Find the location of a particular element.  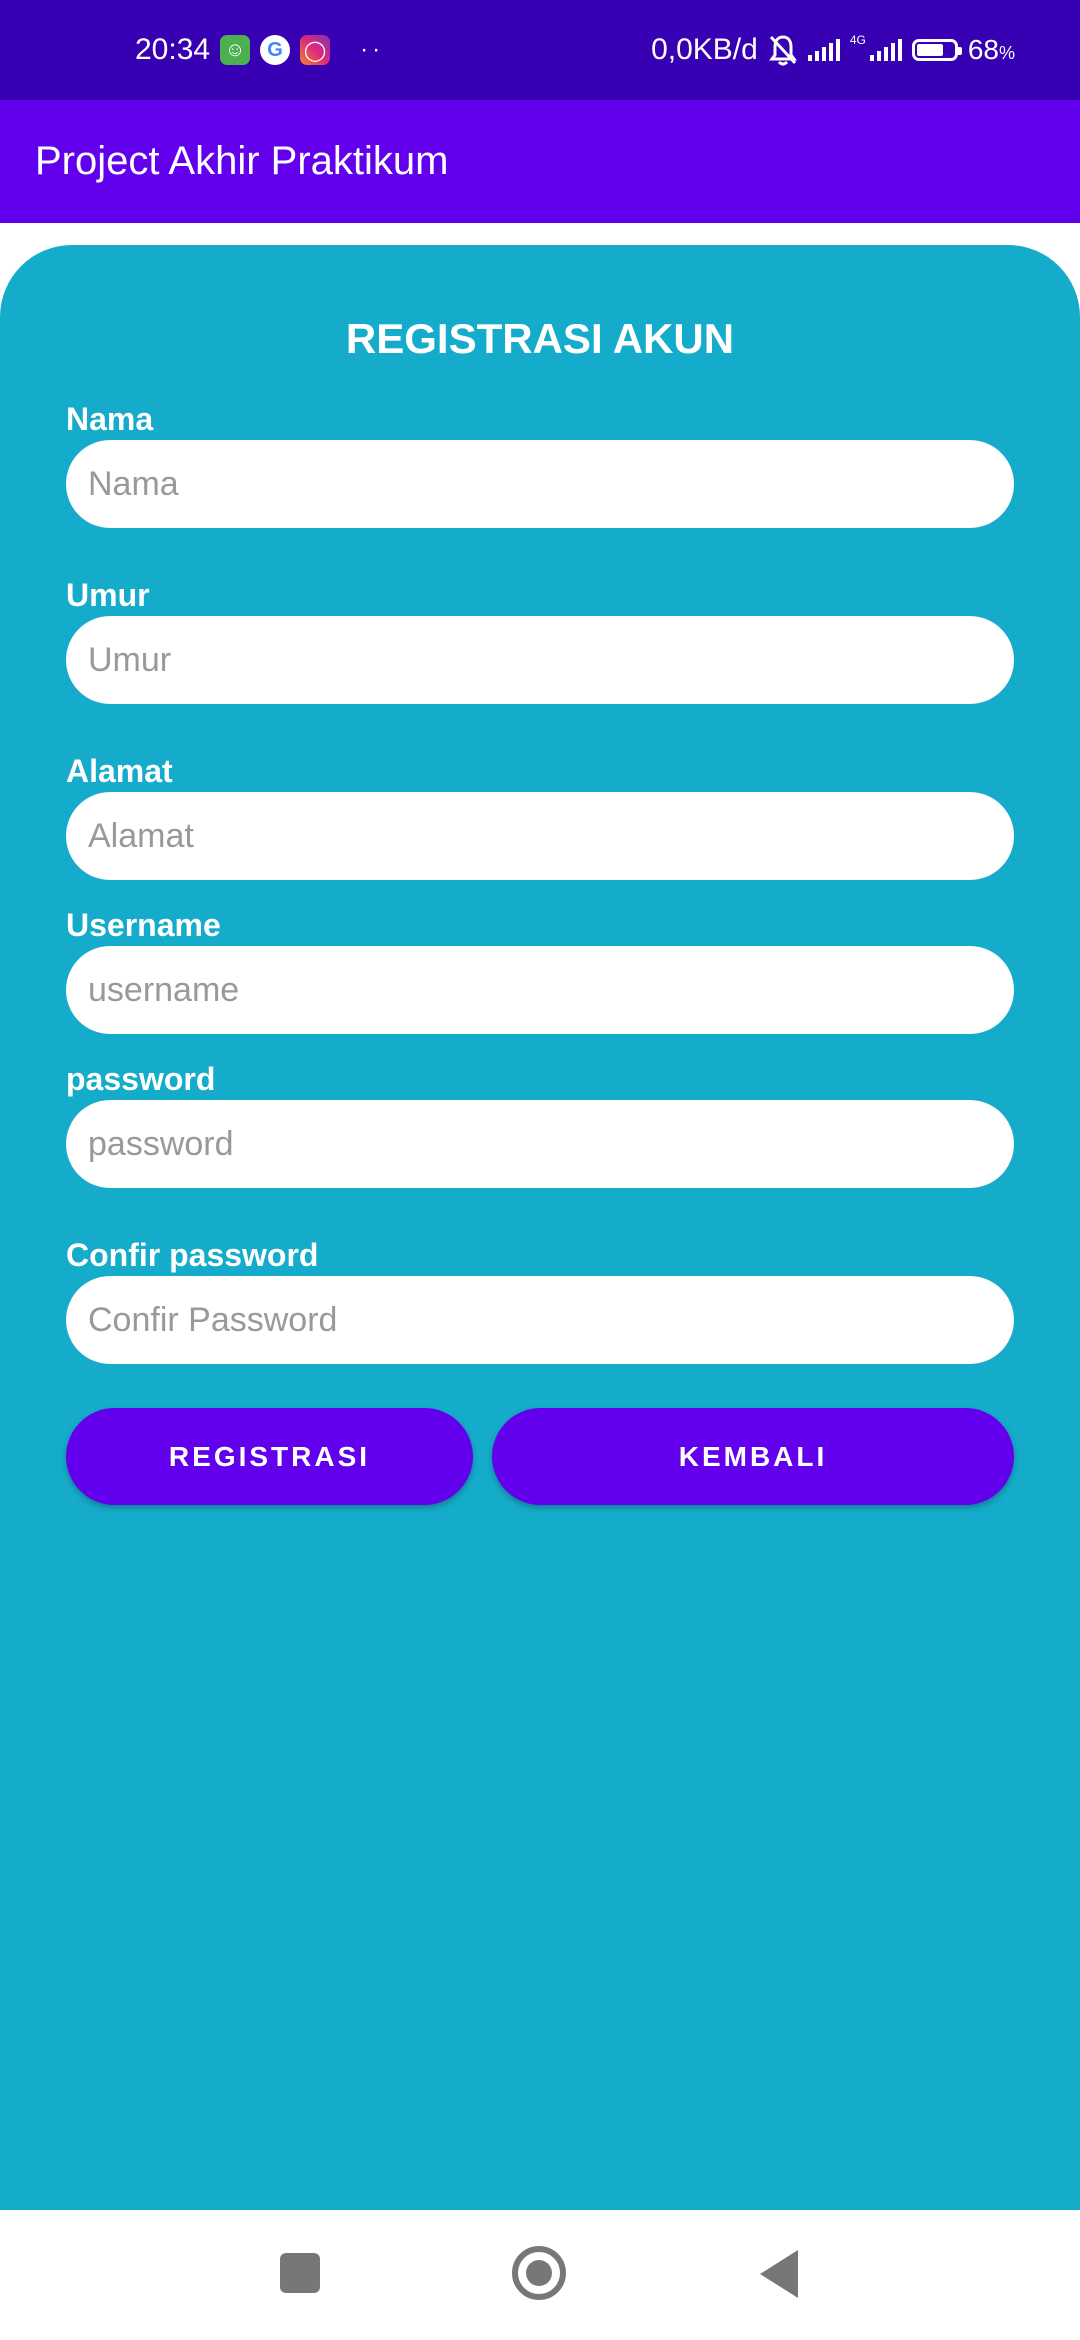

battery-fill is located at coordinates (929, 50).